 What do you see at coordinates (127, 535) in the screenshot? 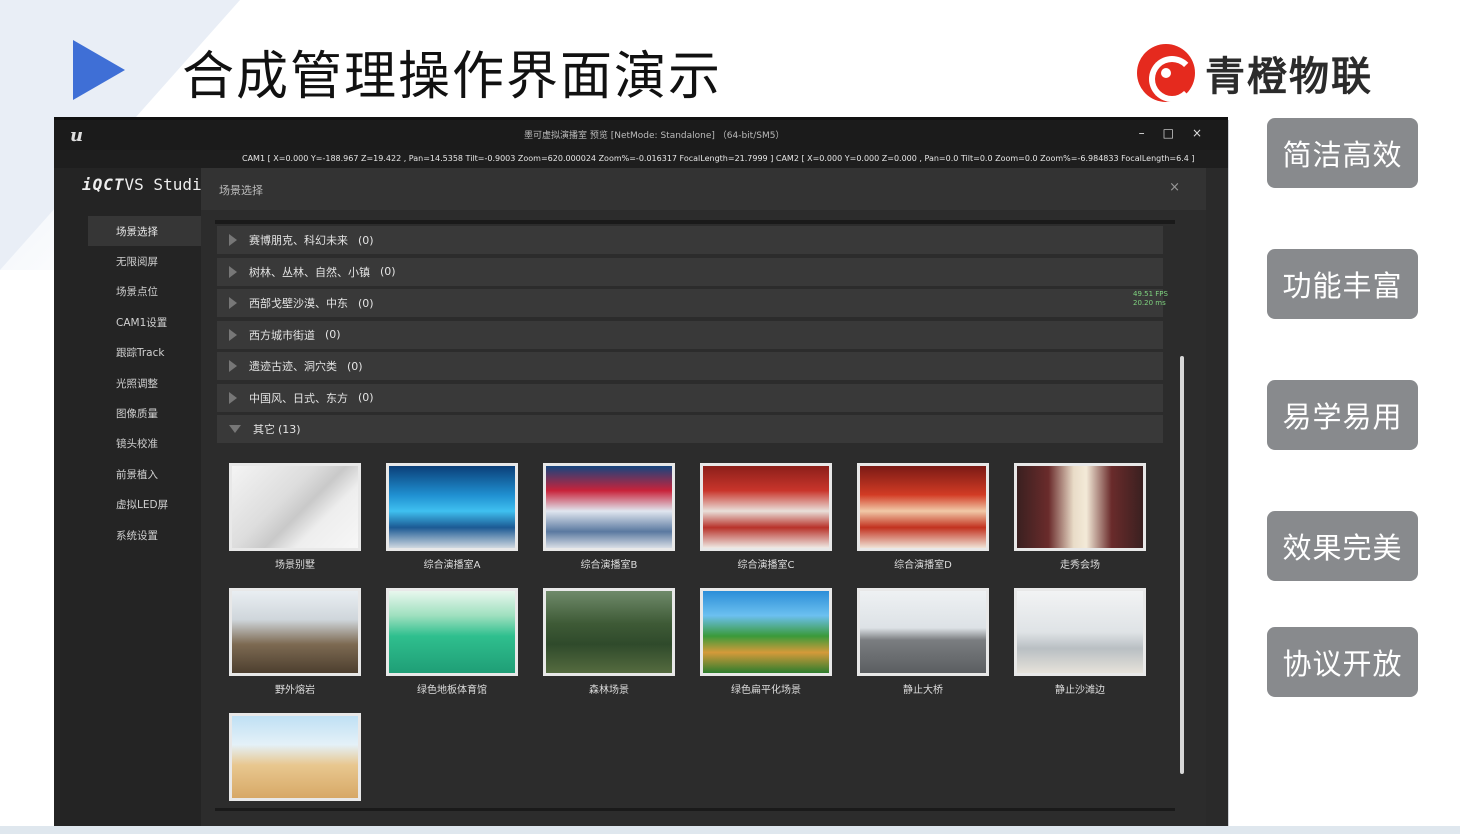
I see `sidebar-item-system-settings: 系统设置` at bounding box center [127, 535].